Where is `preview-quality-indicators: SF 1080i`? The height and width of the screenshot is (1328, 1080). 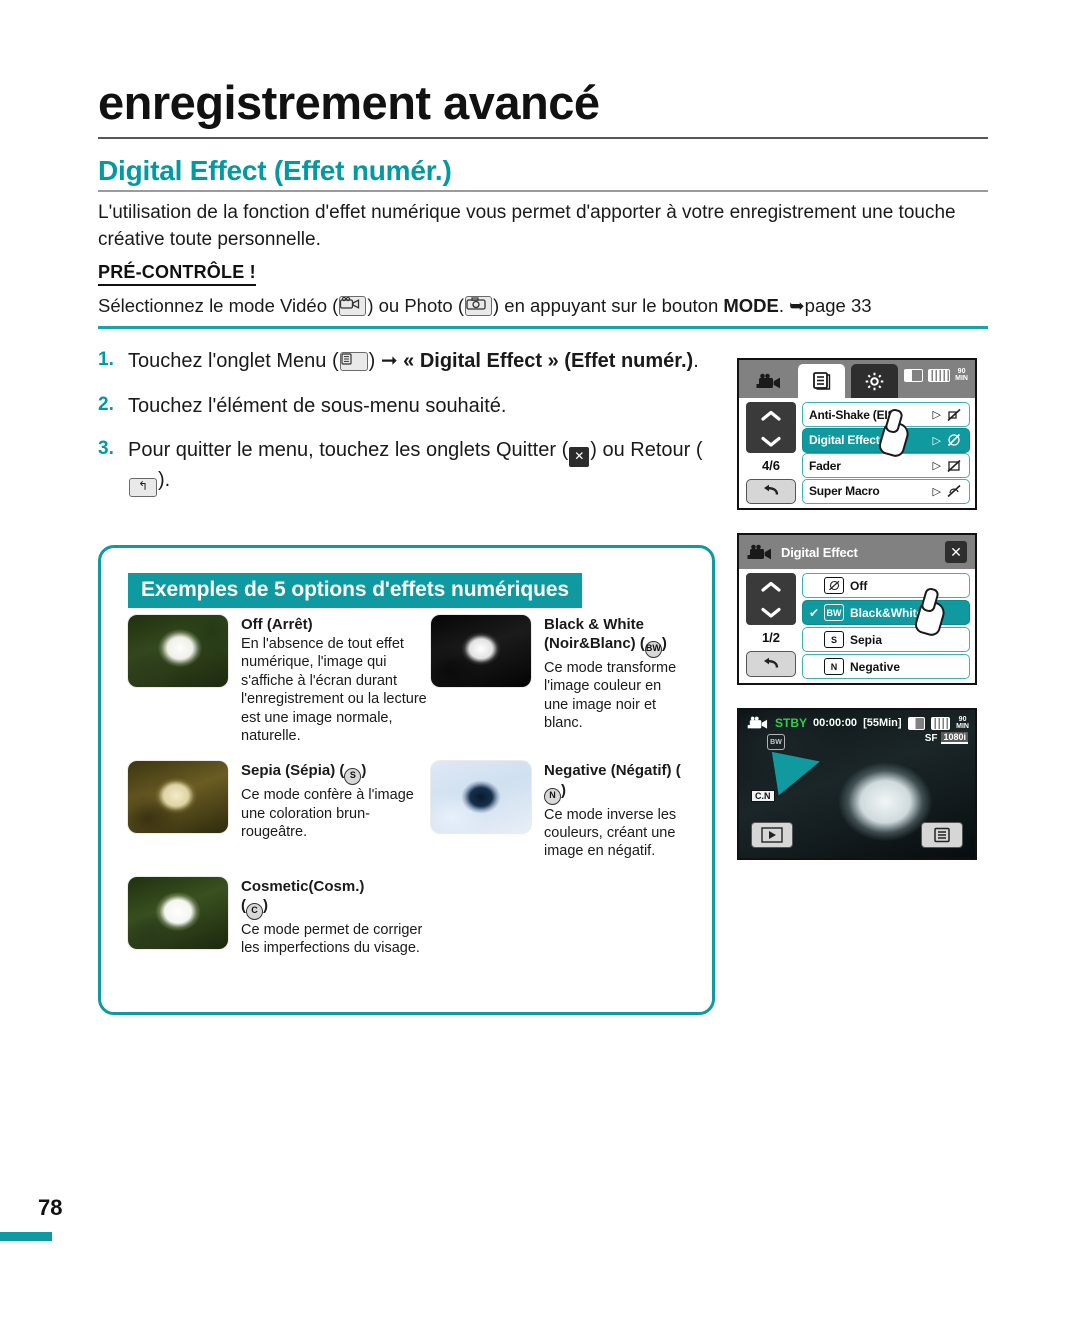
preview-quality-indicators: SF 1080i is located at coordinates (946, 738).